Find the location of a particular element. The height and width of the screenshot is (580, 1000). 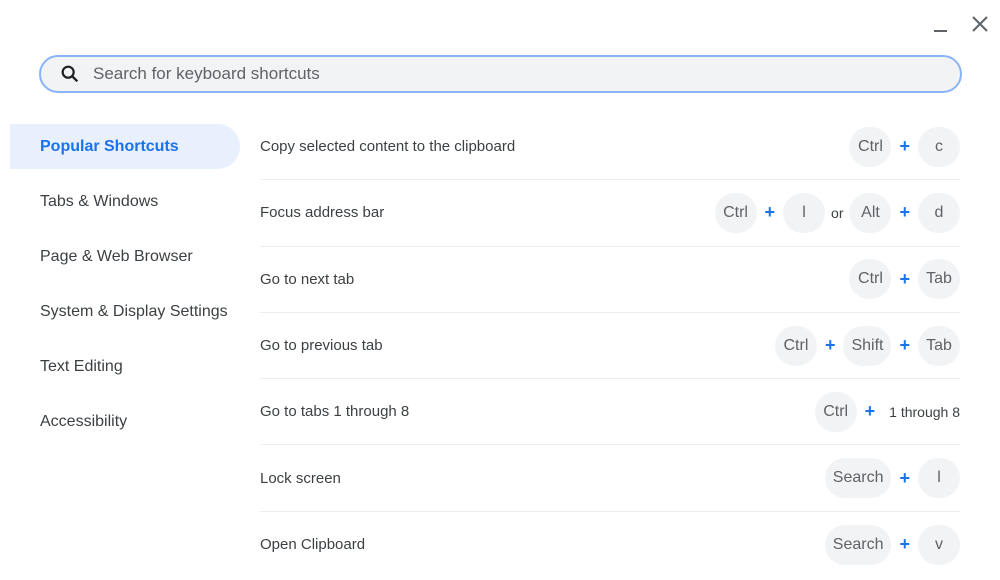

search-icon is located at coordinates (70, 74).